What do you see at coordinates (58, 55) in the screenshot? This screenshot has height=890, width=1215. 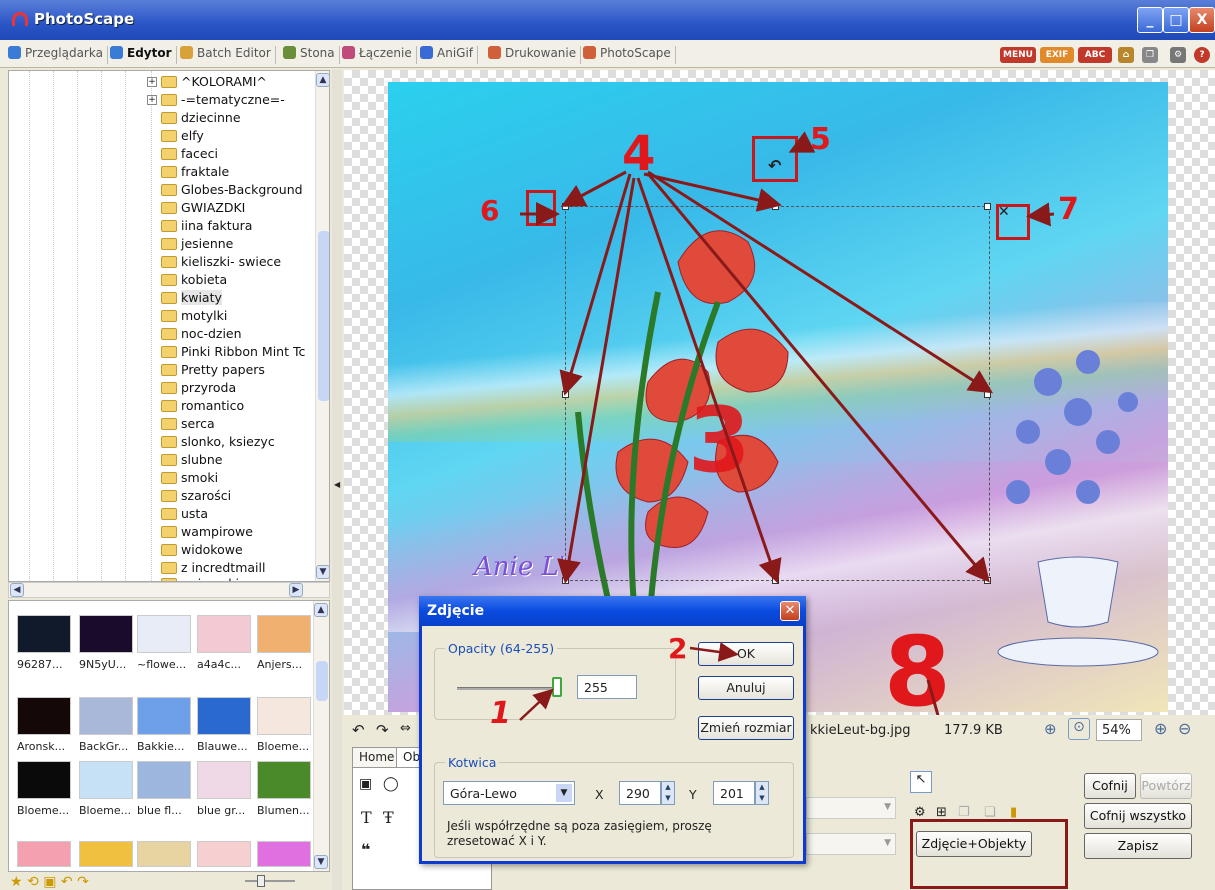 I see `tab-przegladarka: Przeglądarka` at bounding box center [58, 55].